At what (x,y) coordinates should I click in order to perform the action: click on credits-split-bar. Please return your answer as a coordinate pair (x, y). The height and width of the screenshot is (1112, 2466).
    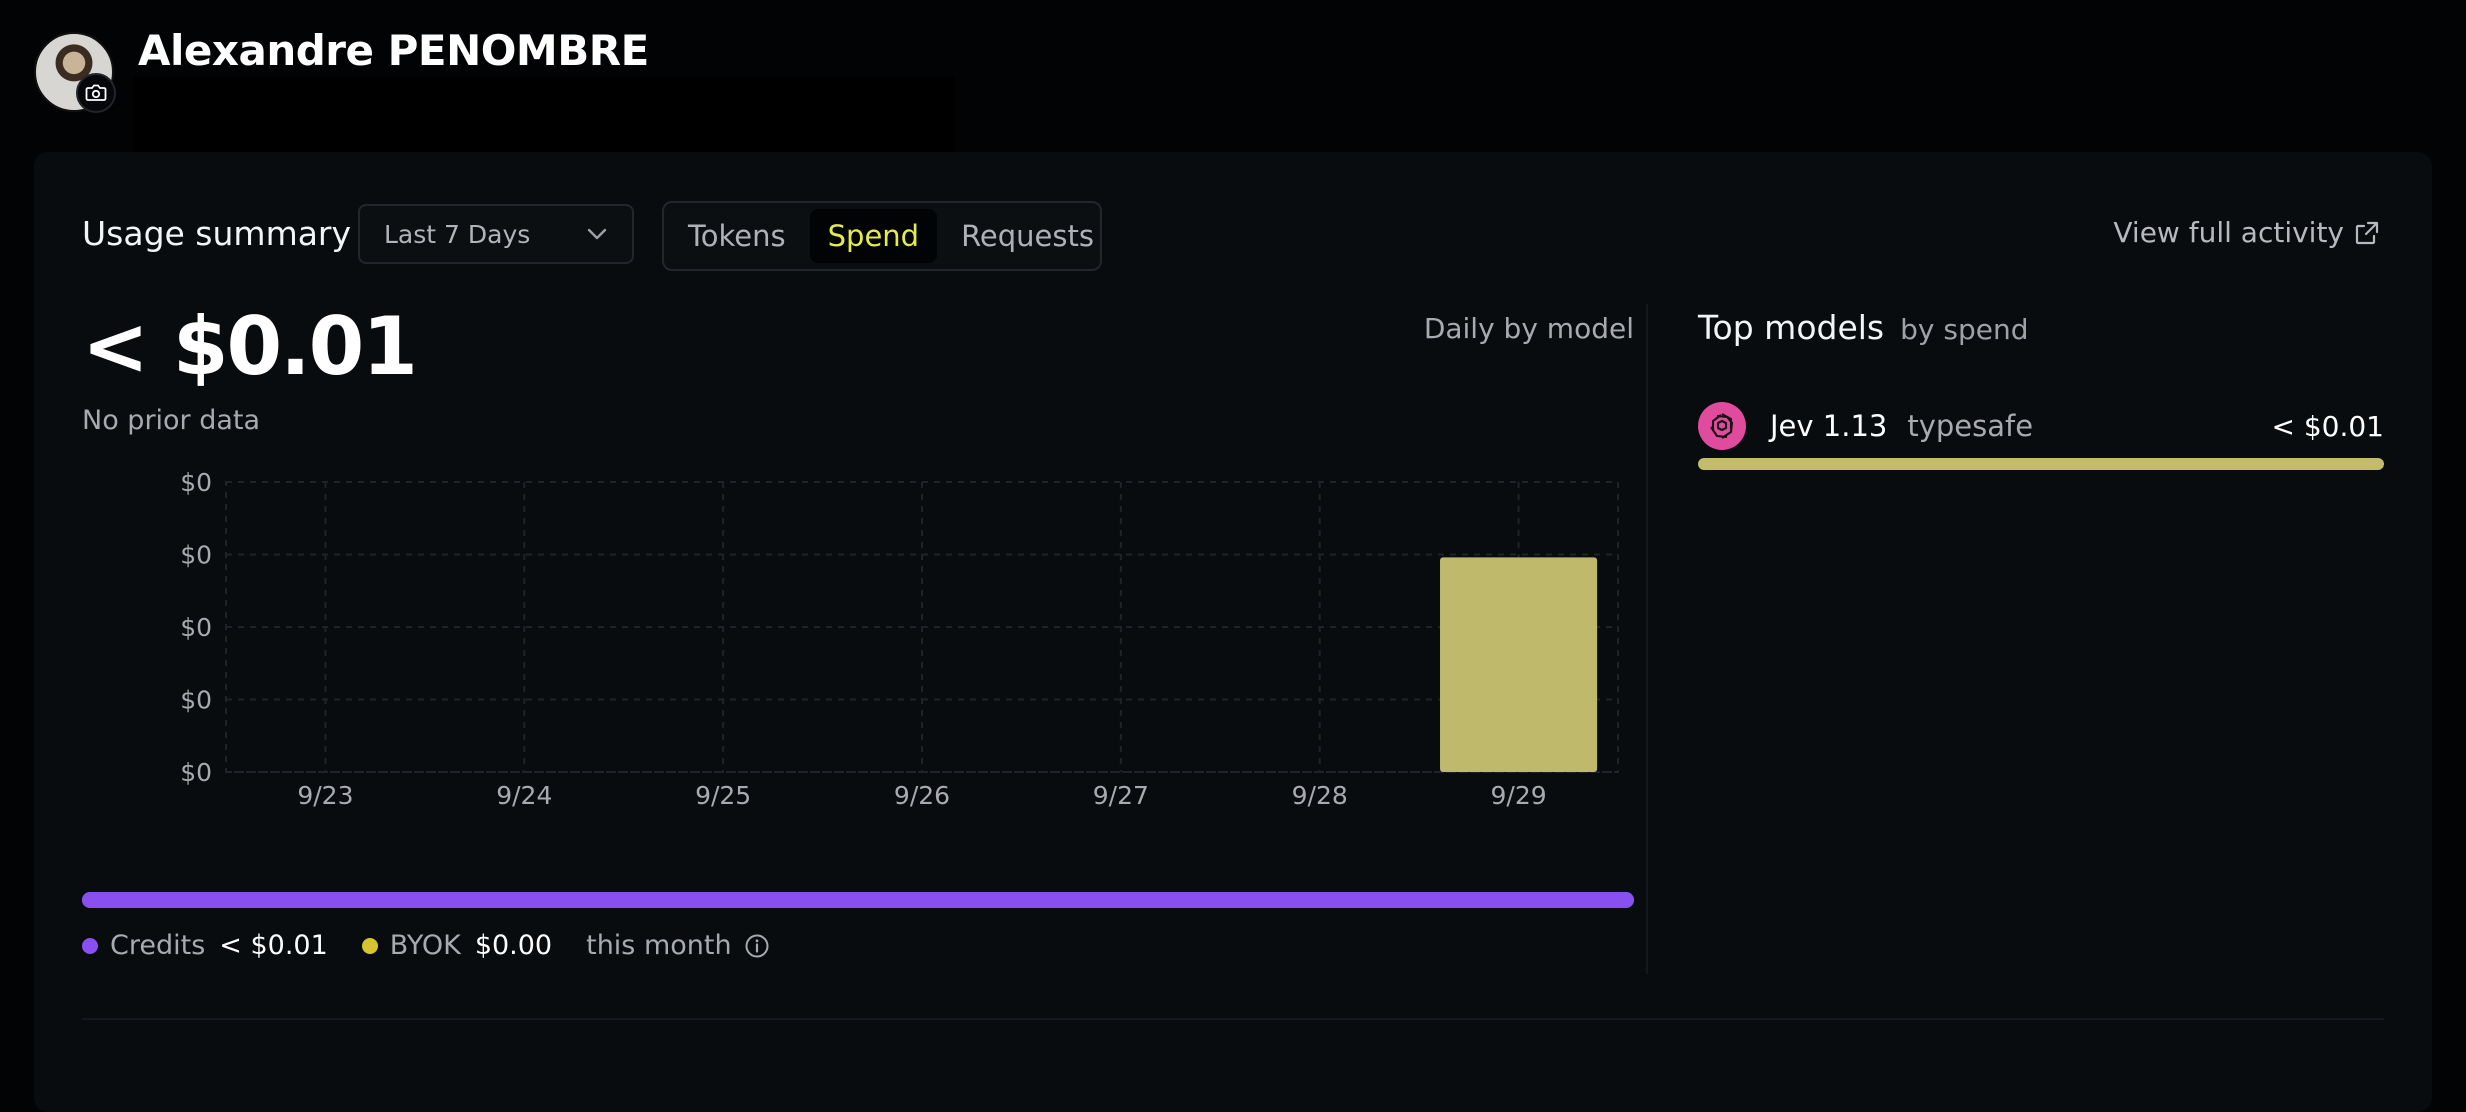
    Looking at the image, I should click on (858, 900).